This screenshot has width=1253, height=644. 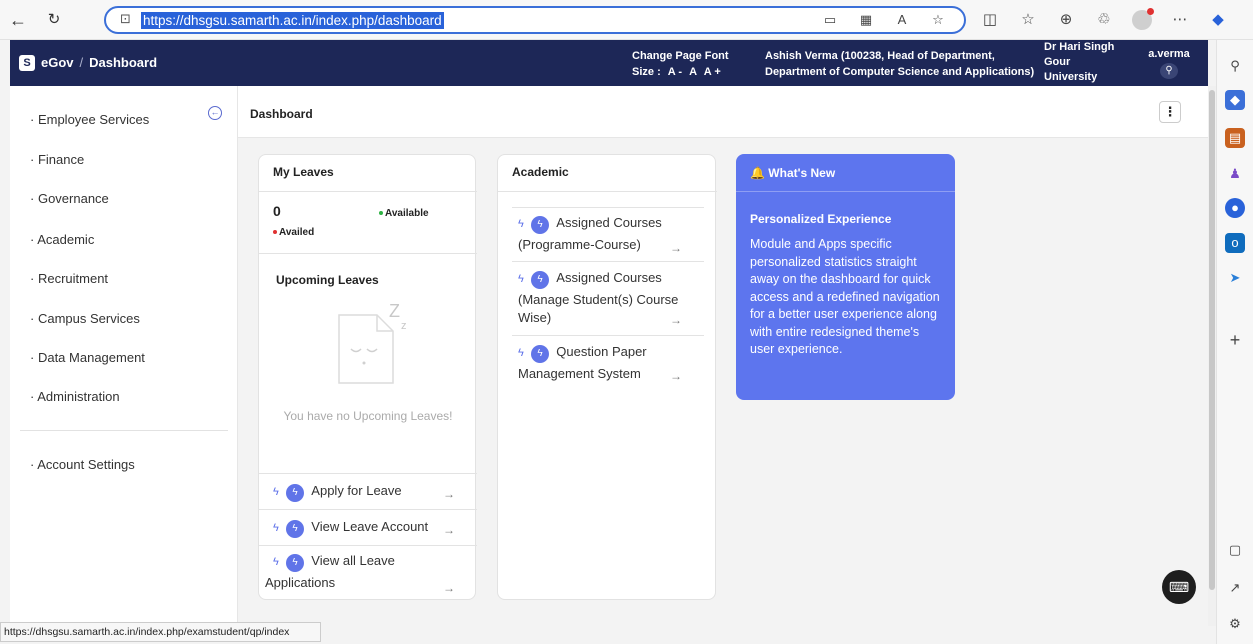 I want to click on font-increase-button: A +, so click(x=712, y=72).